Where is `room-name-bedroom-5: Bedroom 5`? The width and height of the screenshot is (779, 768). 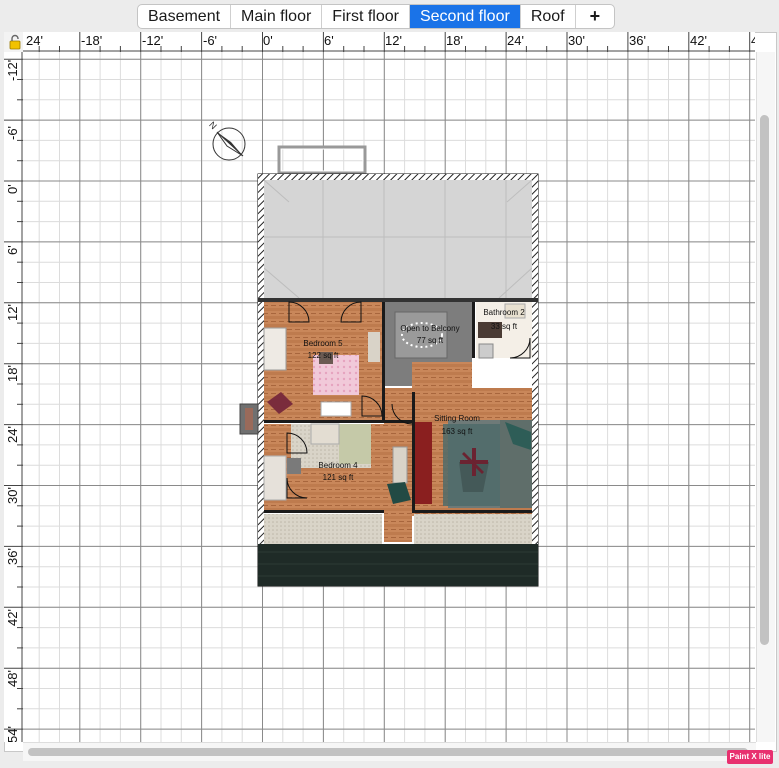 room-name-bedroom-5: Bedroom 5 is located at coordinates (323, 343).